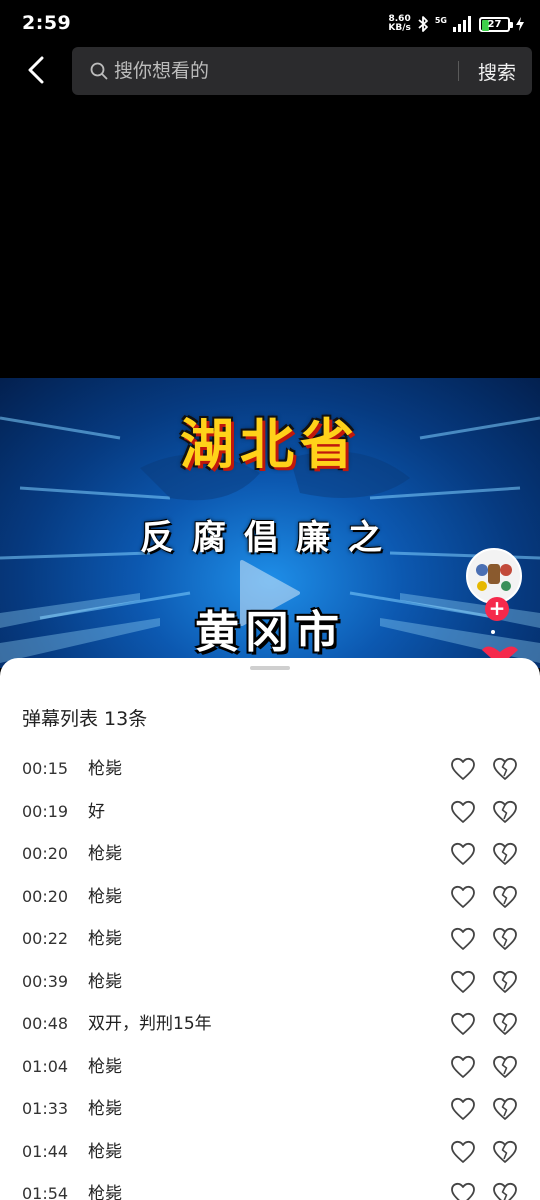 The width and height of the screenshot is (540, 1200). I want to click on video-title-line3: 黄冈市, so click(270, 632).